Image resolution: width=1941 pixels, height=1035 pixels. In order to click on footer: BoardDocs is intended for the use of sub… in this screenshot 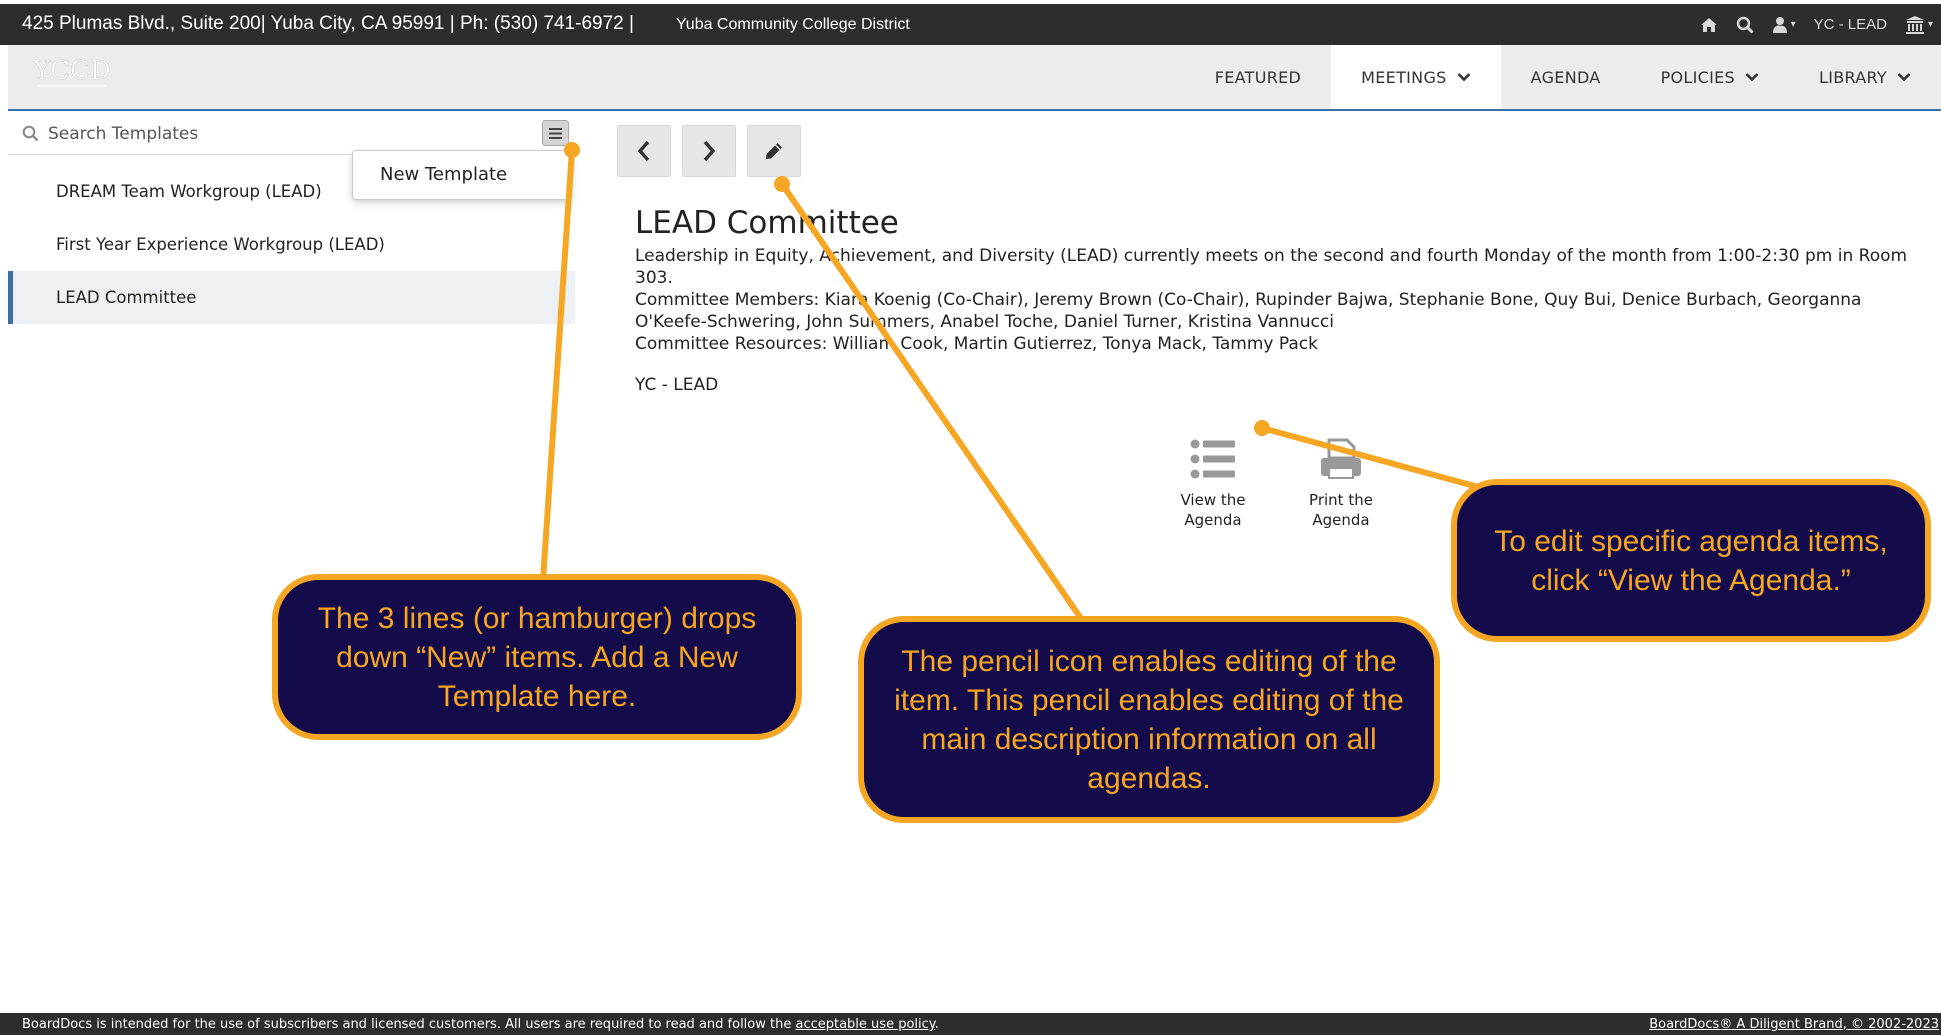, I will do `click(970, 1024)`.